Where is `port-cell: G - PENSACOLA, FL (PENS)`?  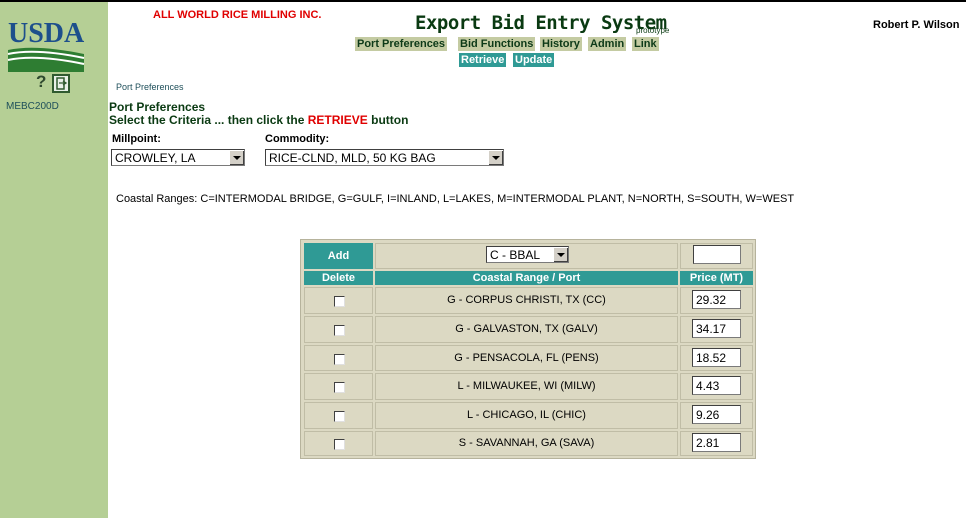 port-cell: G - PENSACOLA, FL (PENS) is located at coordinates (526, 358).